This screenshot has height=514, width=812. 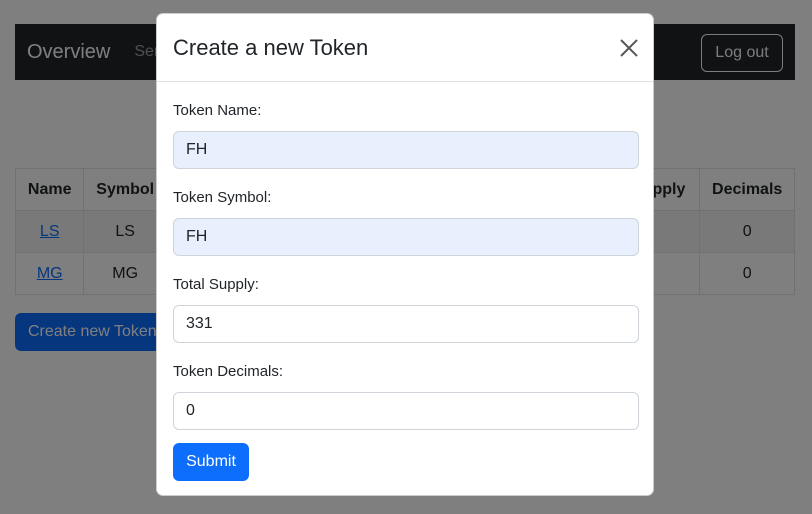 I want to click on modal-header: Create a new Token, so click(x=405, y=48).